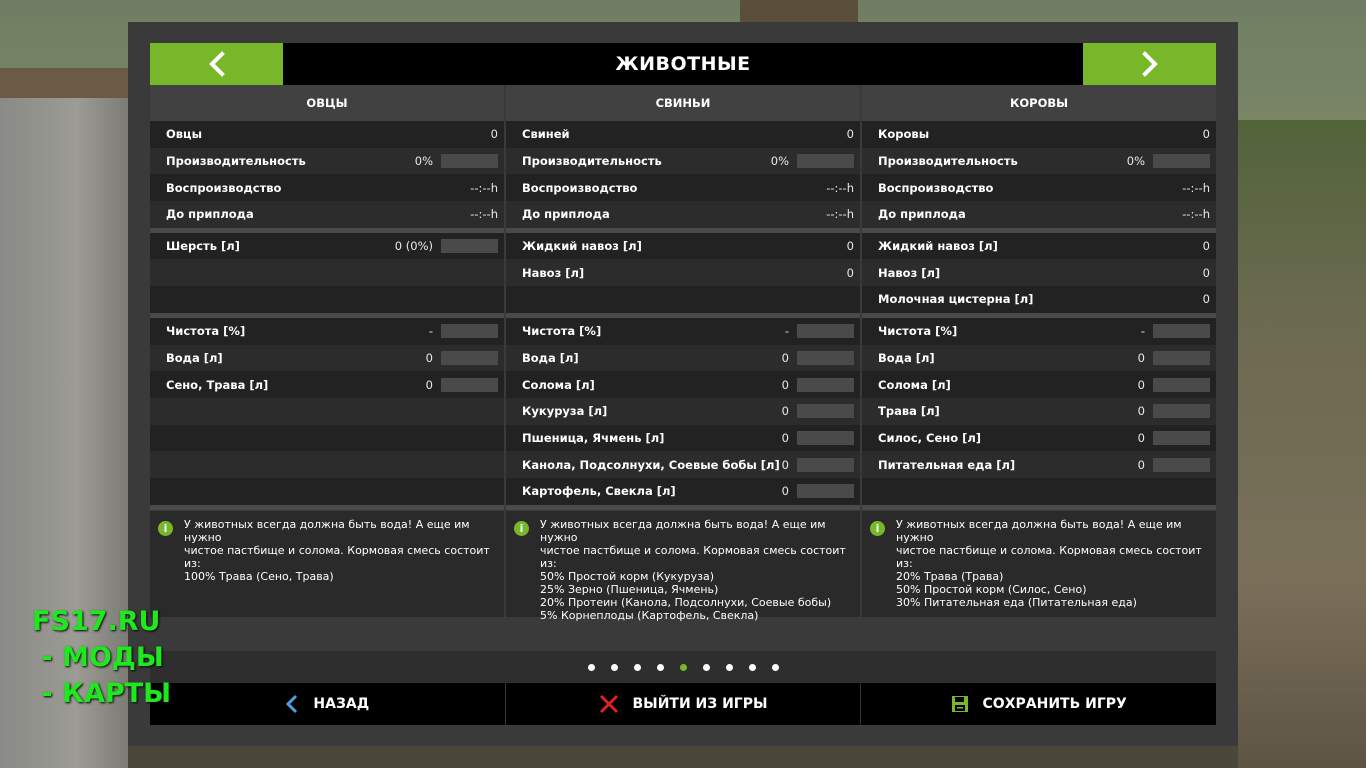 The height and width of the screenshot is (768, 1366). I want to click on stat-label: Производительность, so click(948, 161).